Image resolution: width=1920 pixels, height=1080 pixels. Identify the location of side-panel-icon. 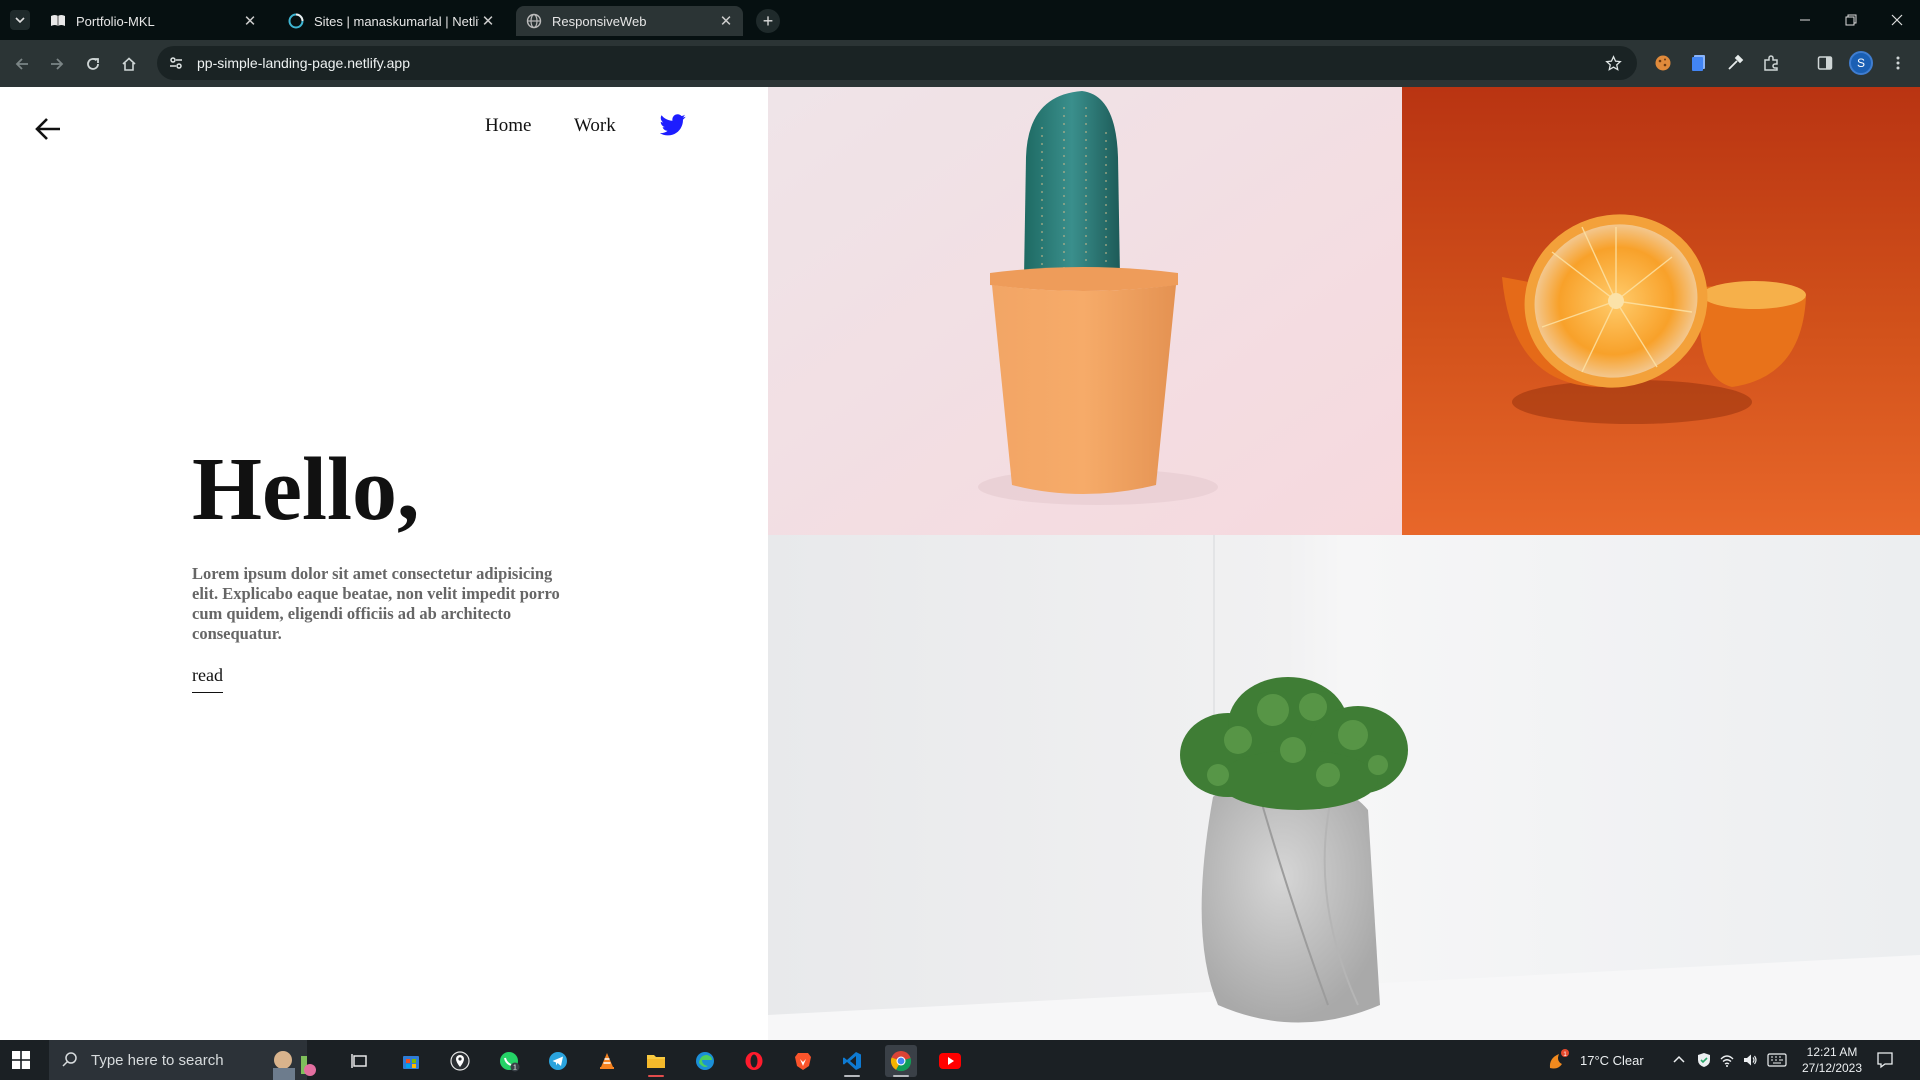
(1825, 63).